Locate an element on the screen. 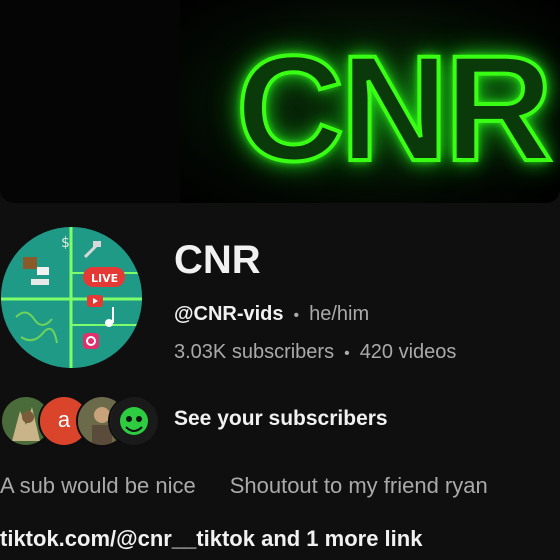 The image size is (560, 560). handle-row: @CNR-vids • he/him is located at coordinates (271, 315).